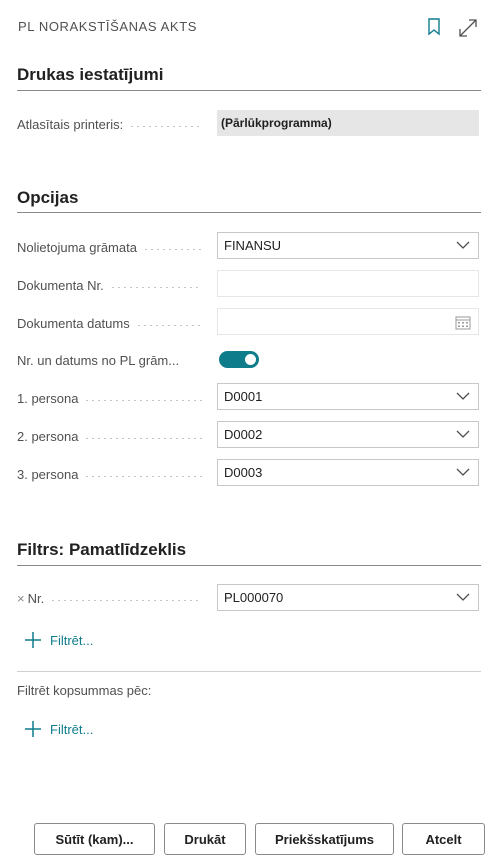 This screenshot has height=867, width=499. Describe the element at coordinates (108, 26) in the screenshot. I see `page-title: PL NORAKSTĪŠANAS AKTS` at that location.